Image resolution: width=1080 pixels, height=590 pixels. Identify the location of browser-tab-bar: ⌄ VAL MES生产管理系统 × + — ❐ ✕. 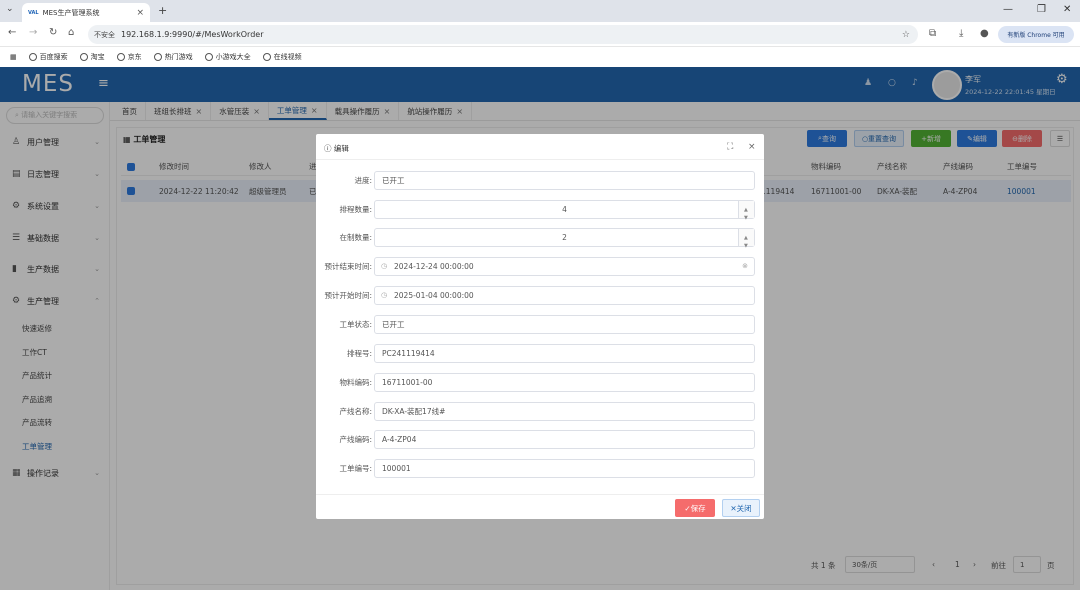
(540, 11).